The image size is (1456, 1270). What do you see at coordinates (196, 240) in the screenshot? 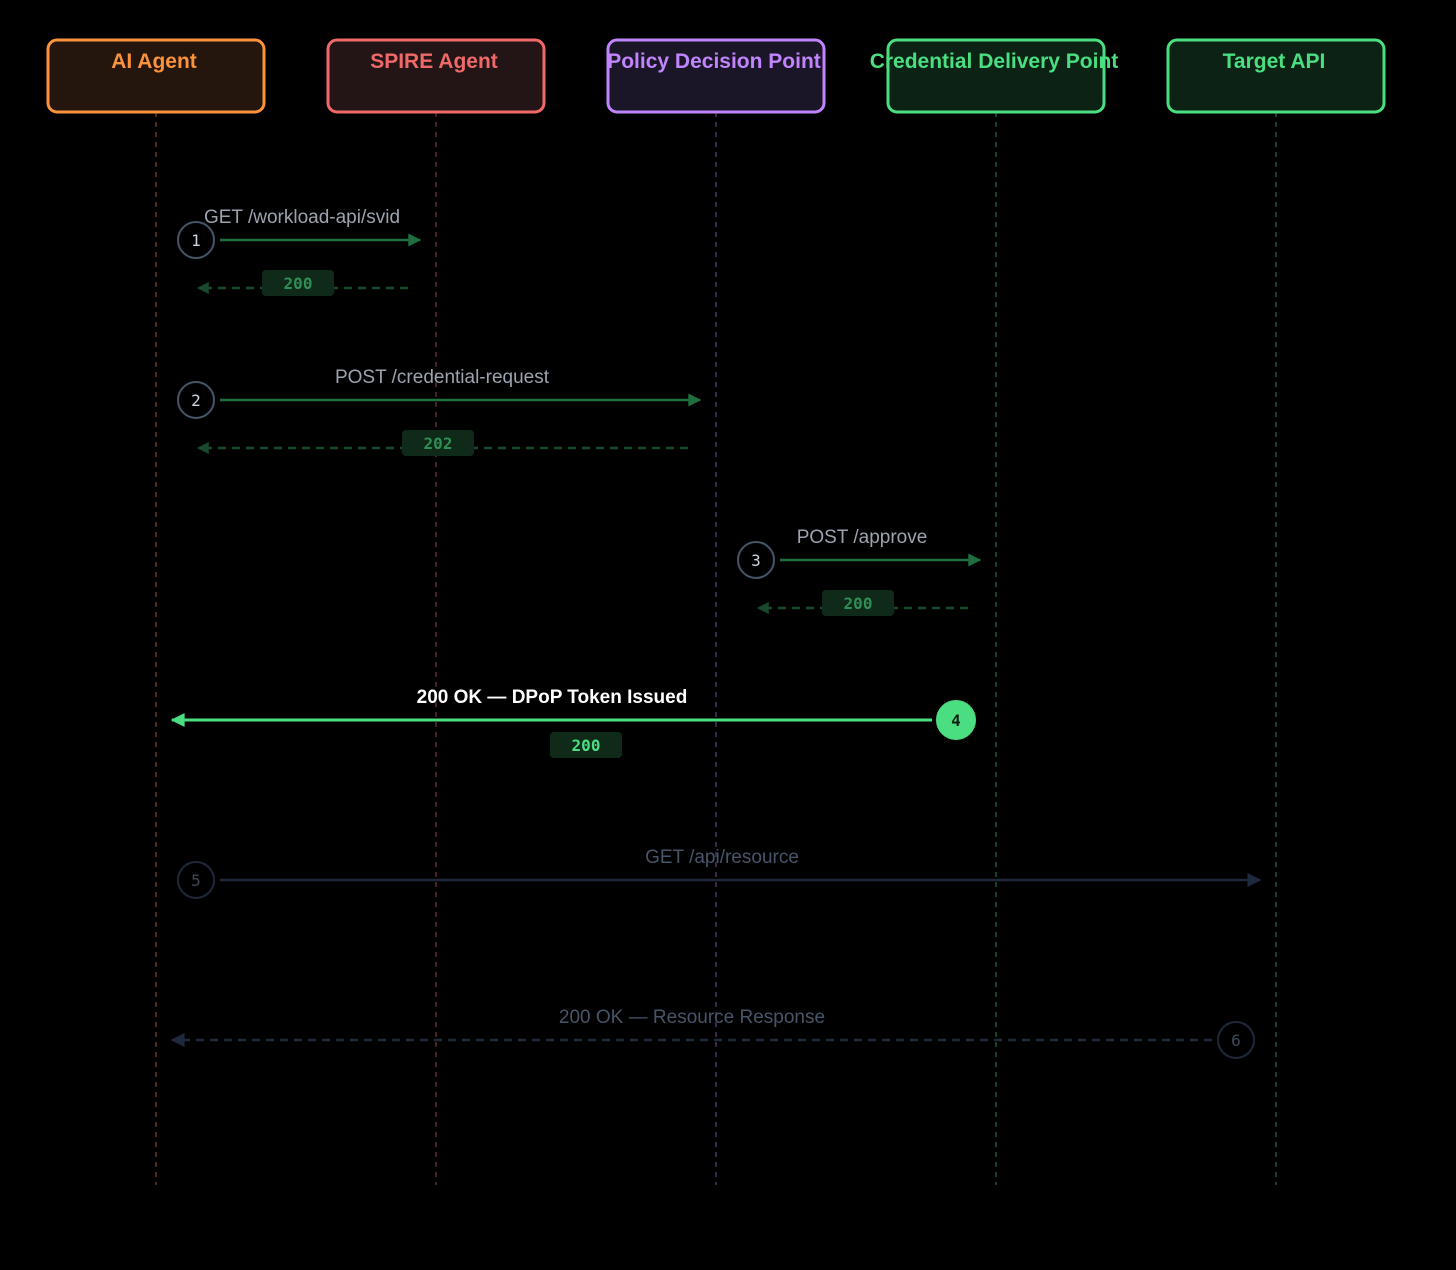
I see `step-number-1: 1` at bounding box center [196, 240].